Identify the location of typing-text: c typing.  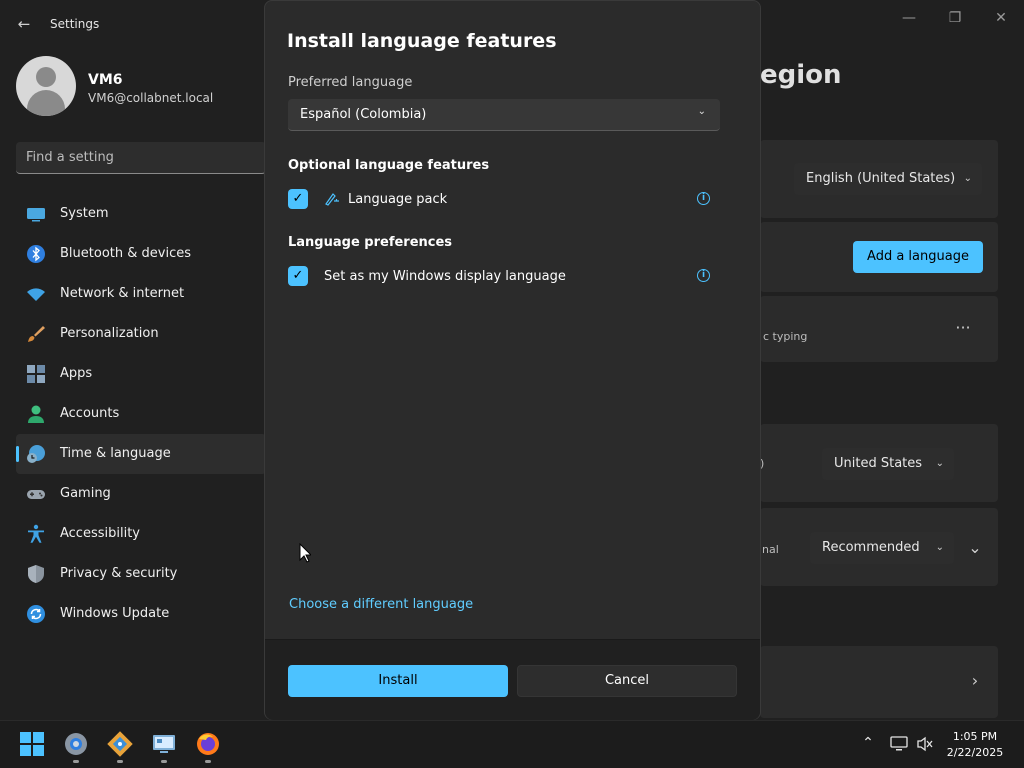
(785, 336).